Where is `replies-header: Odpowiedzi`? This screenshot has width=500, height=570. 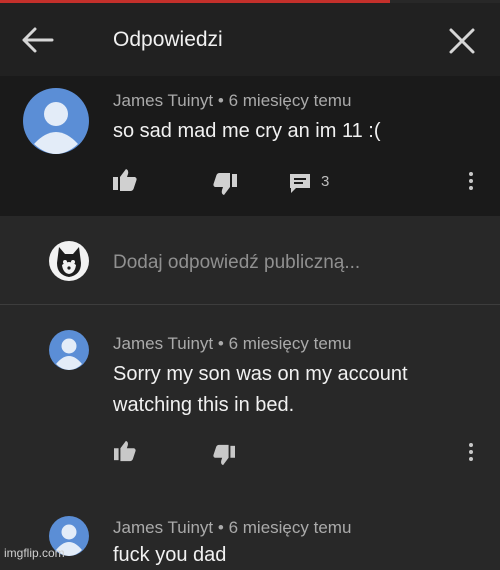 replies-header: Odpowiedzi is located at coordinates (250, 39).